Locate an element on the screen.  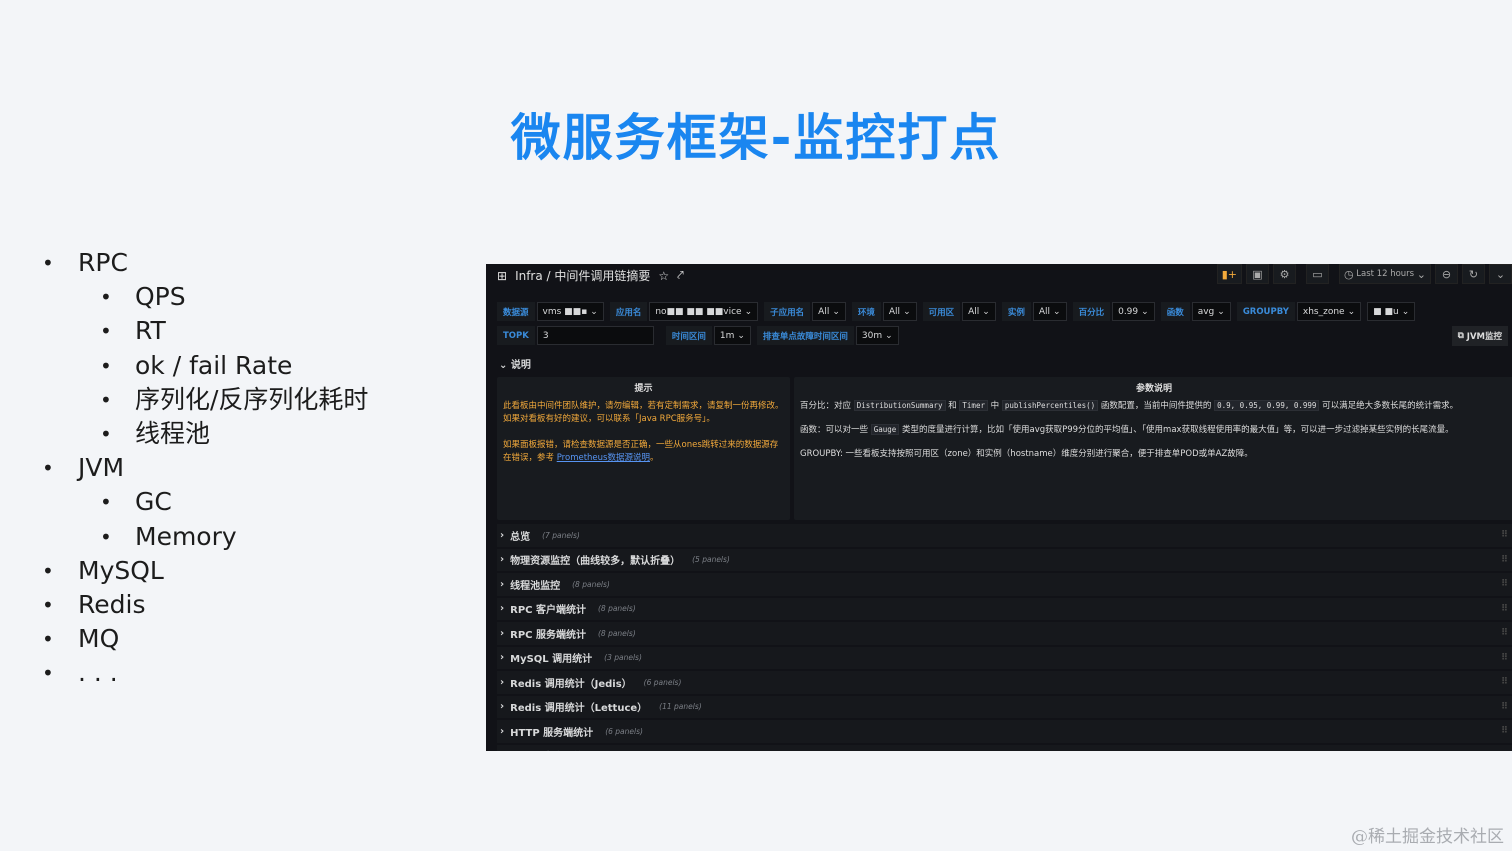
share-icon: ⤤ is located at coordinates (680, 275).